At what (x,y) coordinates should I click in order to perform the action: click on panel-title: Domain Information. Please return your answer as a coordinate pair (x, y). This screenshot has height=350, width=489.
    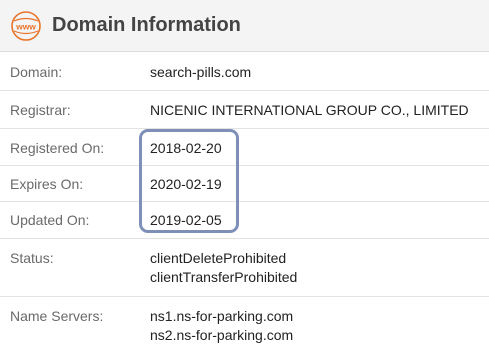
    Looking at the image, I should click on (146, 25).